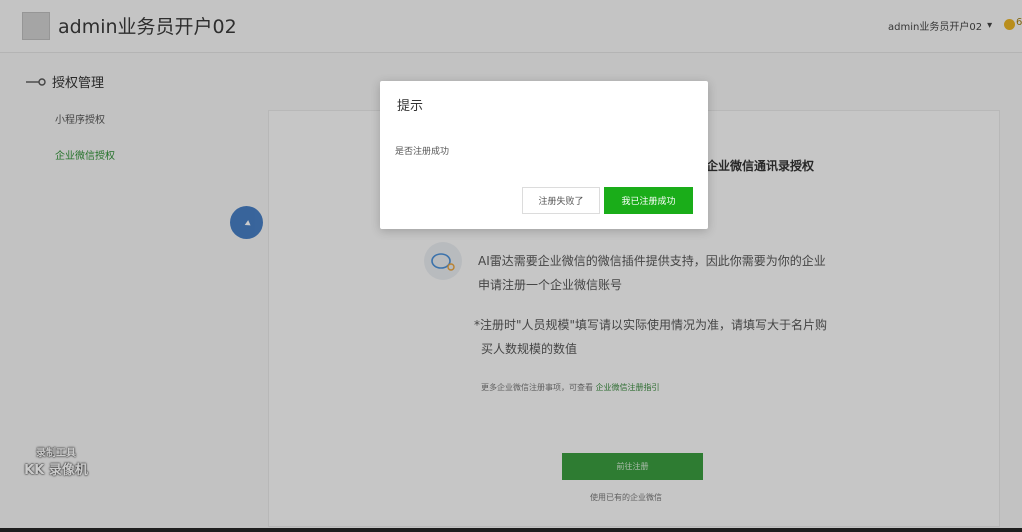 The width and height of the screenshot is (1022, 532). I want to click on bottom-bar, so click(511, 530).